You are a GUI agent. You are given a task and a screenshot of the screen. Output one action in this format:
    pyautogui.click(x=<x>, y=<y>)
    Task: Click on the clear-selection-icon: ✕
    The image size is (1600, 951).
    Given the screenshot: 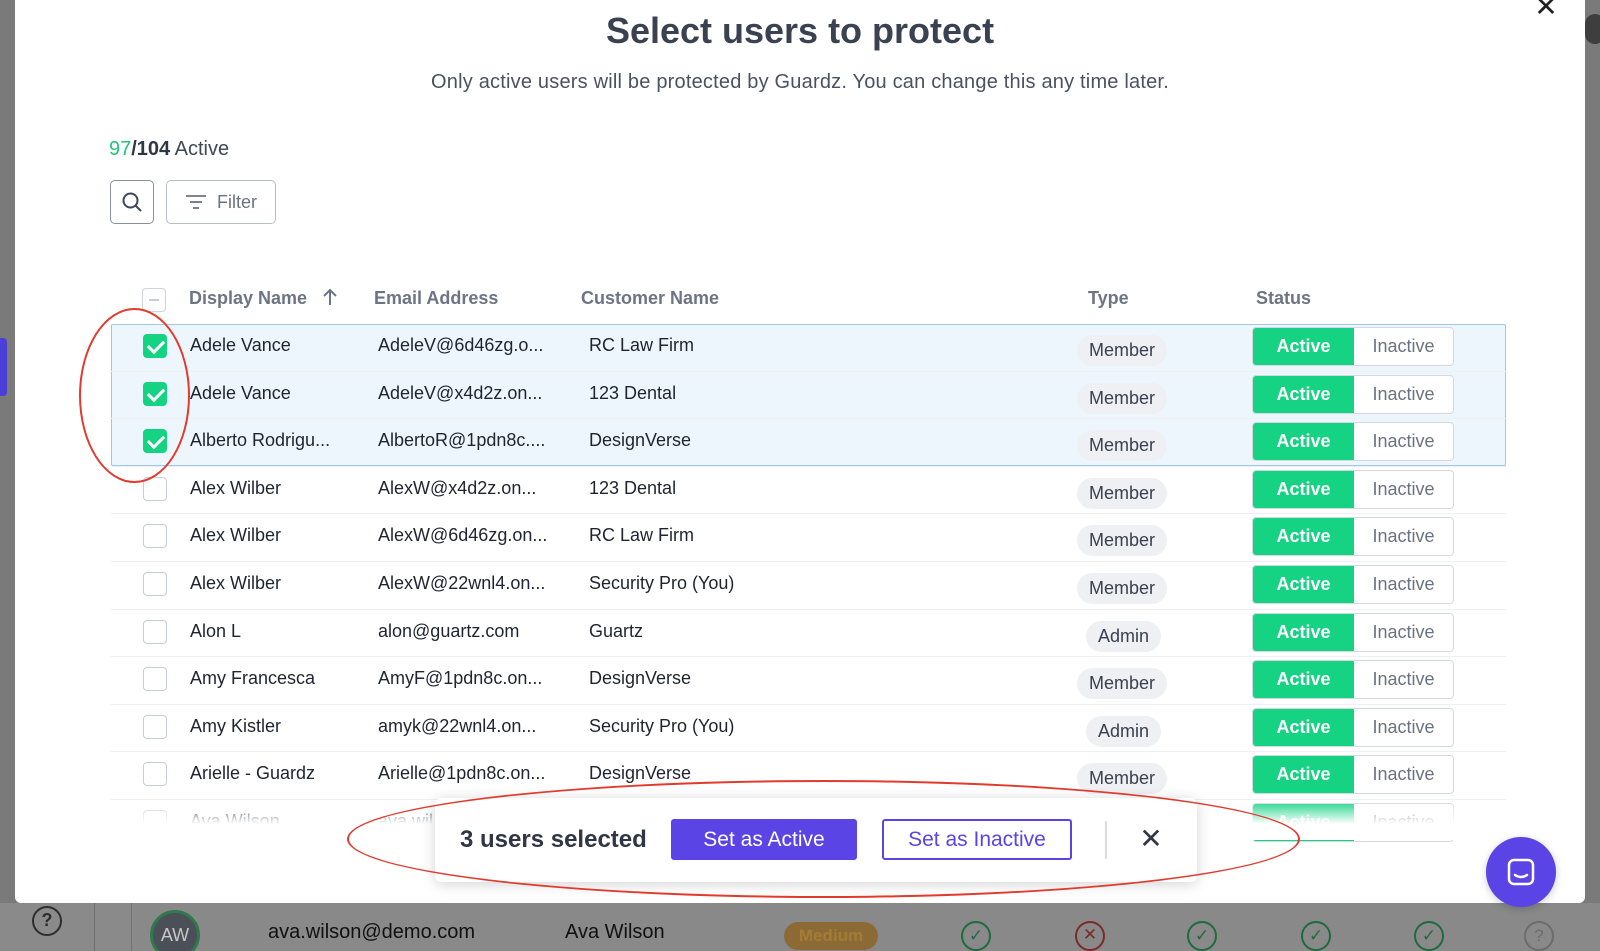 What is the action you would take?
    pyautogui.click(x=1151, y=839)
    